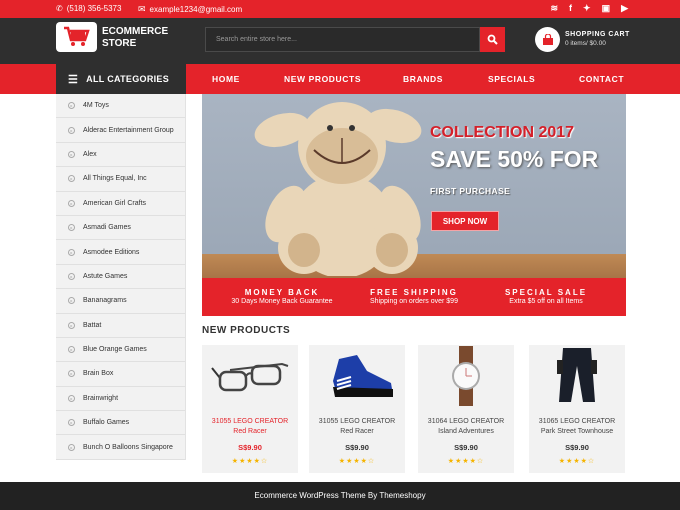  I want to click on shop-now-button: SHOP NOW, so click(465, 221).